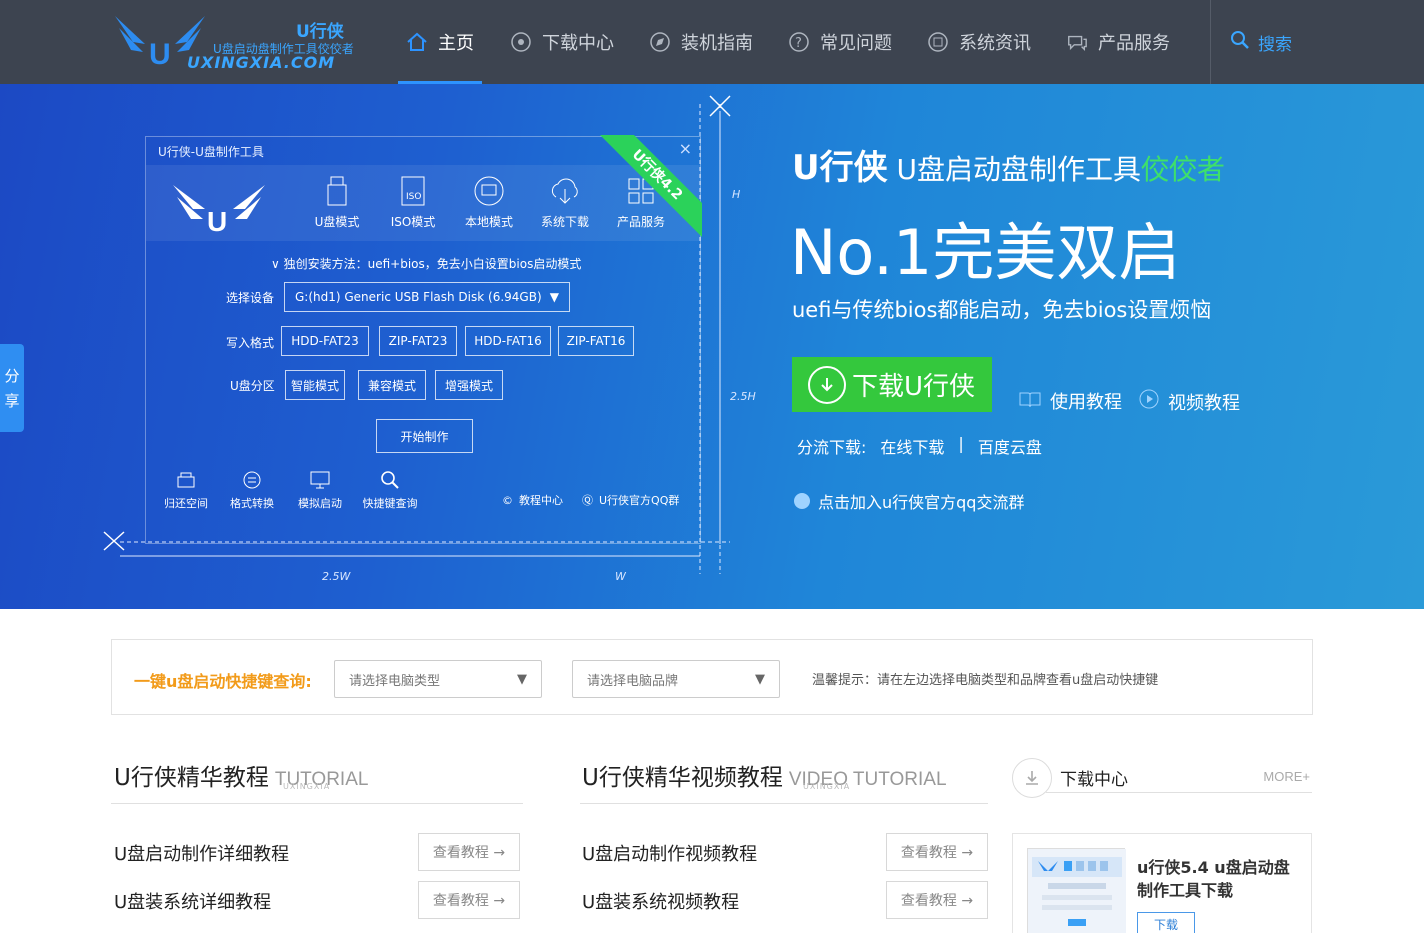  I want to click on partition-option: 智能模式, so click(315, 385).